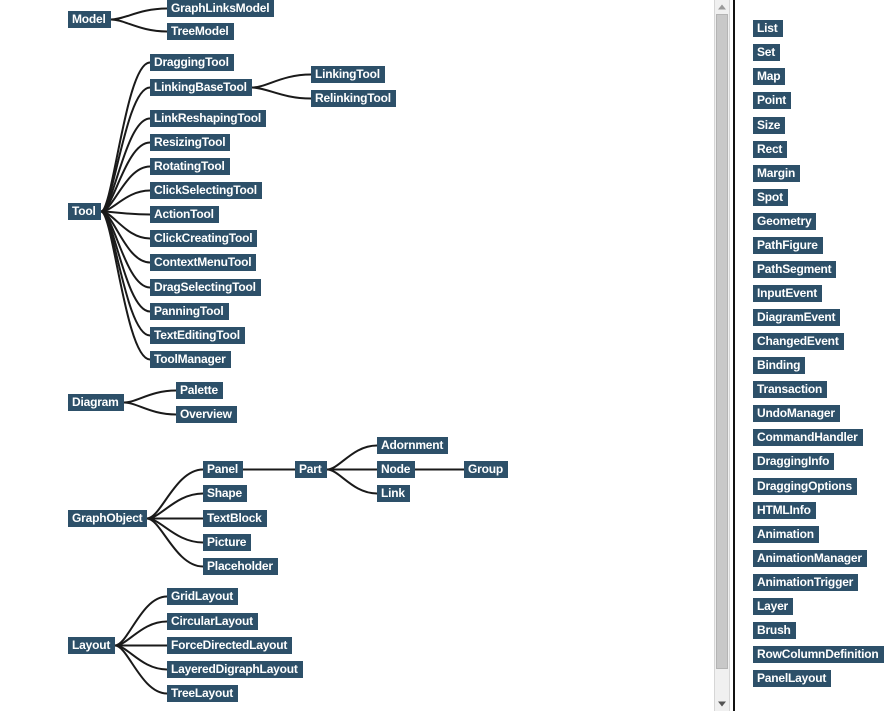 This screenshot has width=895, height=711. What do you see at coordinates (722, 341) in the screenshot?
I see `scrollbar-thumb` at bounding box center [722, 341].